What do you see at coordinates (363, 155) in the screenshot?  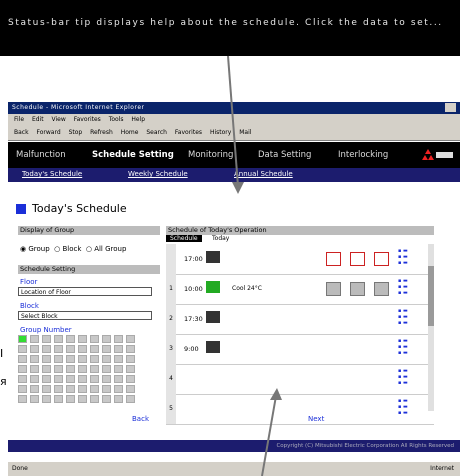 I see `nav-item-interlocking: Interlocking` at bounding box center [363, 155].